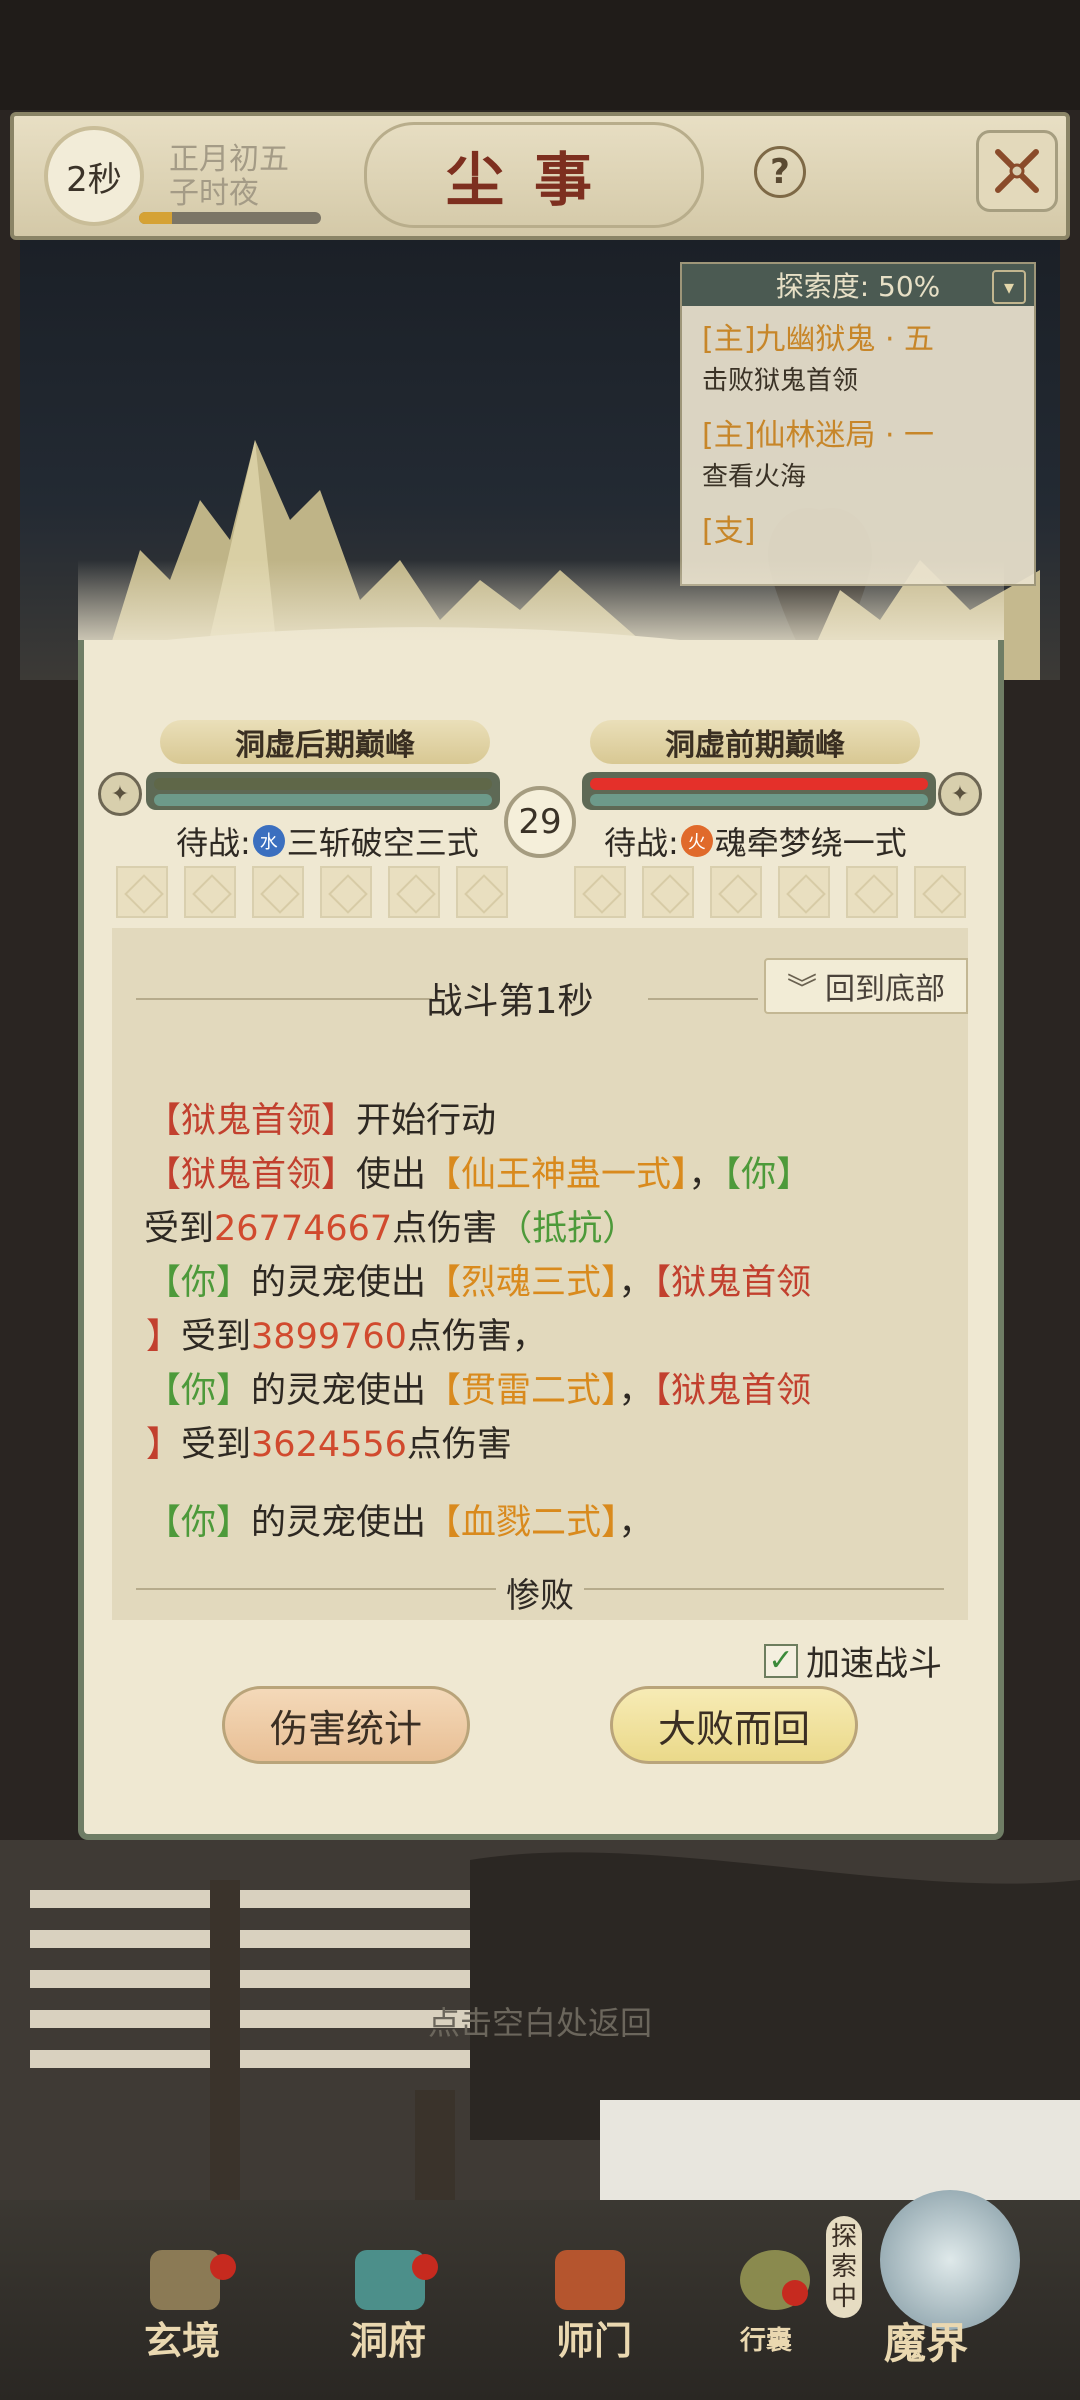 This screenshot has width=1080, height=2400. I want to click on water-element-icon: 水, so click(268, 841).